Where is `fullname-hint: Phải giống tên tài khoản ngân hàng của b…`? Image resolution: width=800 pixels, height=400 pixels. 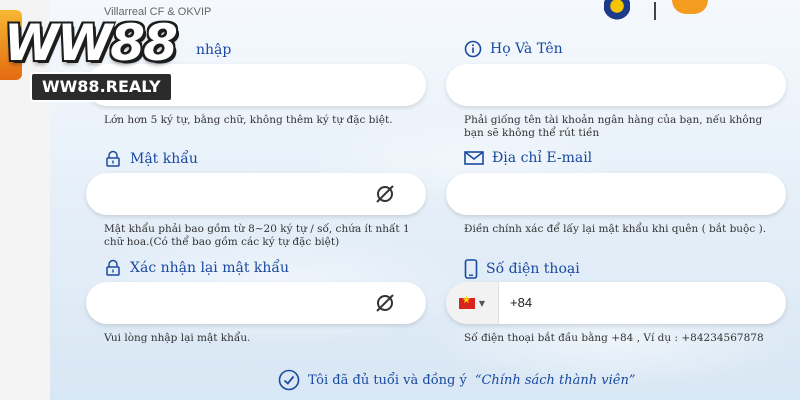 fullname-hint: Phải giống tên tài khoản ngân hàng của b… is located at coordinates (613, 126).